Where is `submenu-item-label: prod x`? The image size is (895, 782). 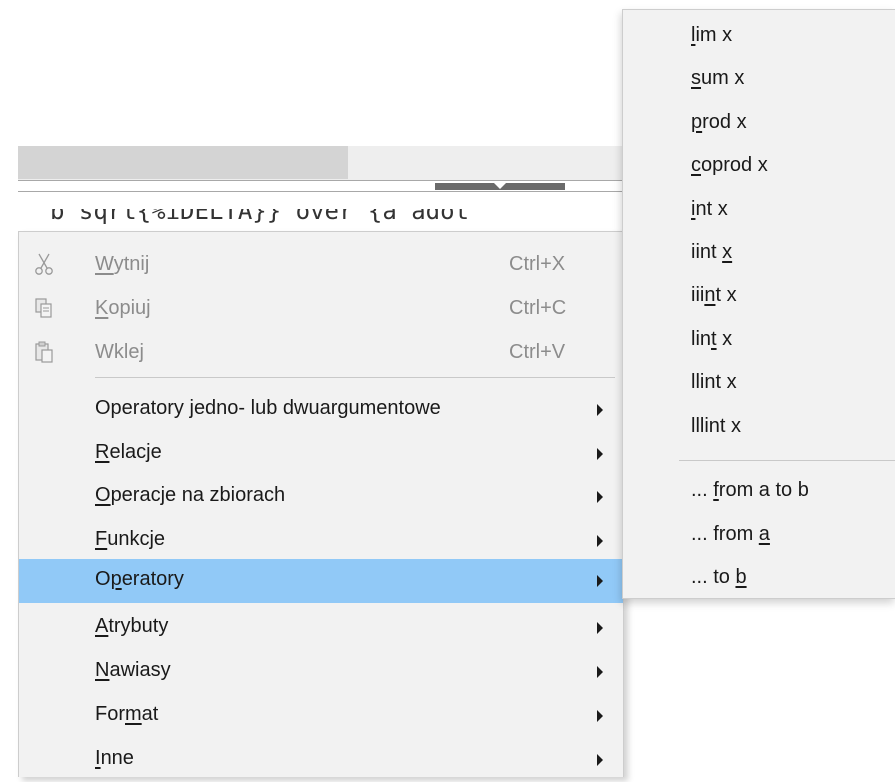 submenu-item-label: prod x is located at coordinates (719, 122).